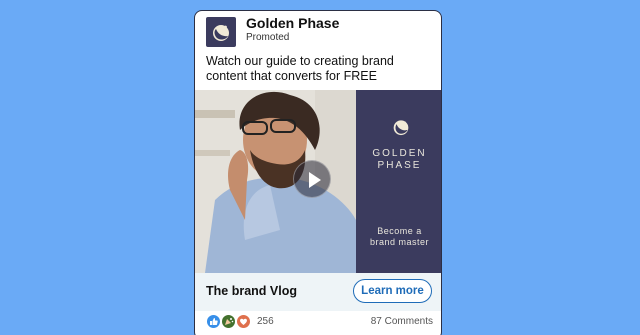 Image resolution: width=640 pixels, height=335 pixels. Describe the element at coordinates (318, 323) in the screenshot. I see `social-counts: 256 87 Comments` at that location.